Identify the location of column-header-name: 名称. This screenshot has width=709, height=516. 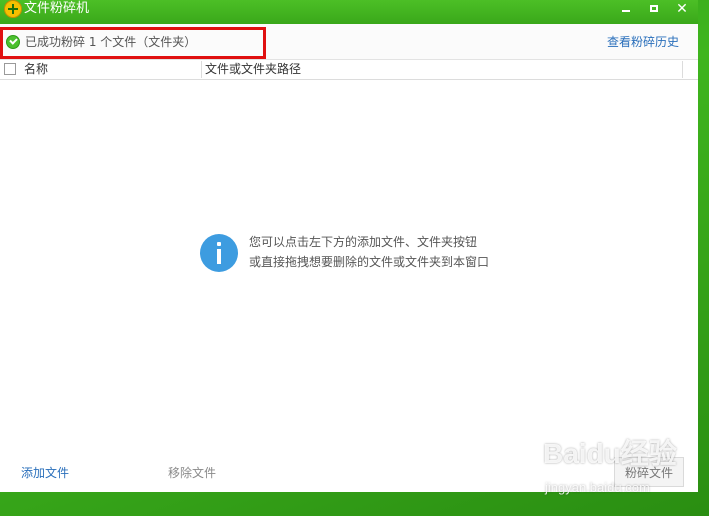
(36, 69).